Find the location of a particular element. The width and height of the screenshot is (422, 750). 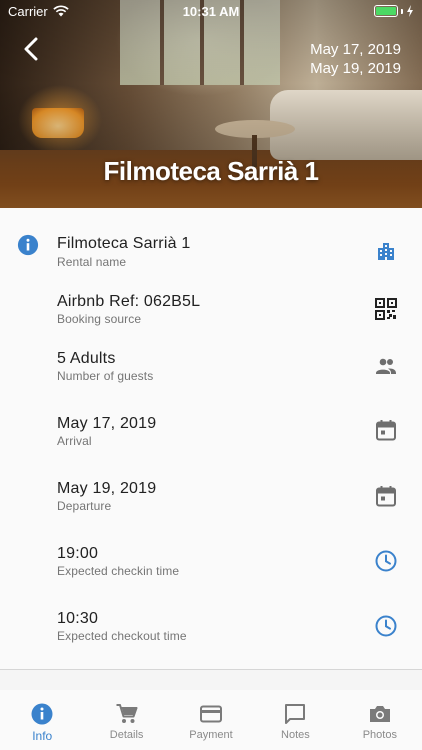

credit-card-icon is located at coordinates (211, 714).